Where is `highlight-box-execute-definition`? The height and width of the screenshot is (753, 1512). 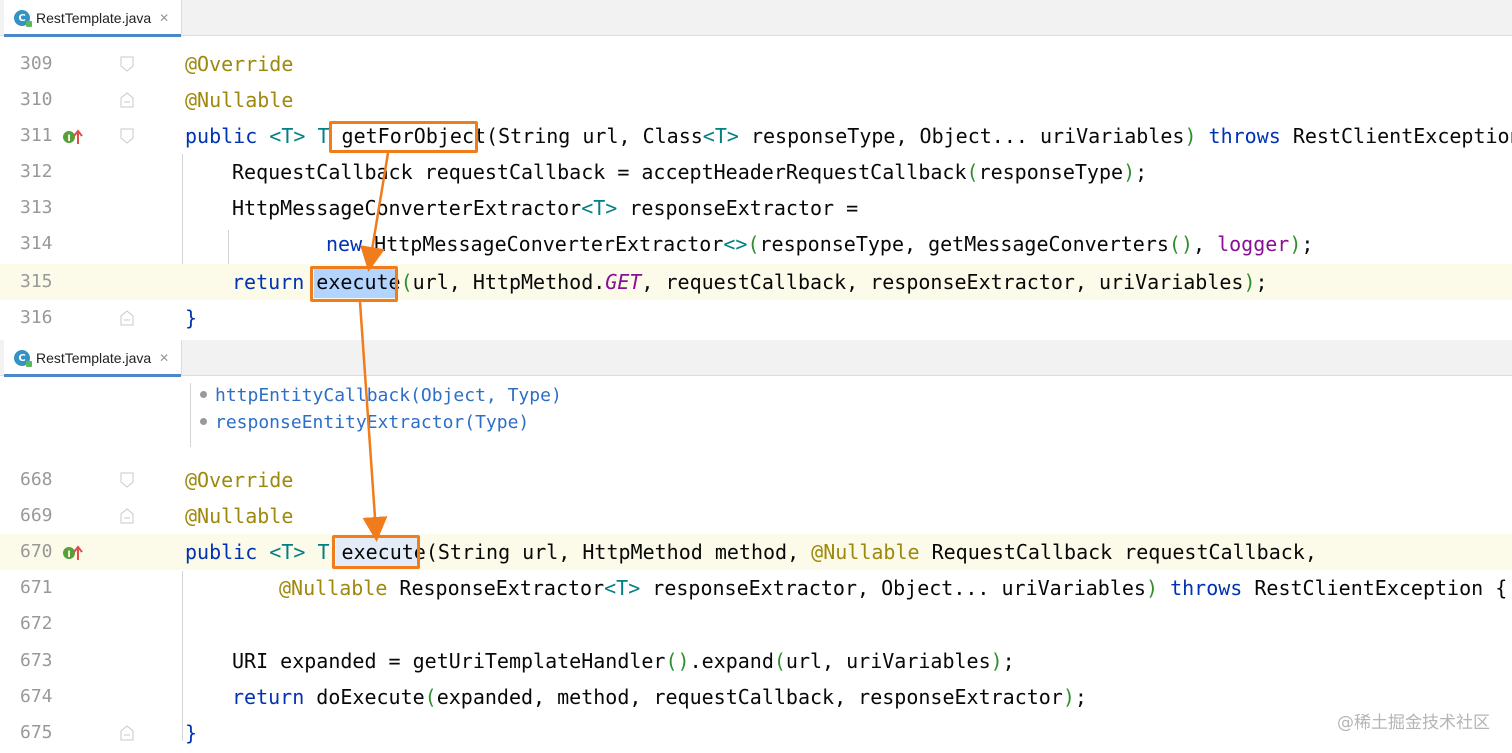
highlight-box-execute-definition is located at coordinates (376, 552).